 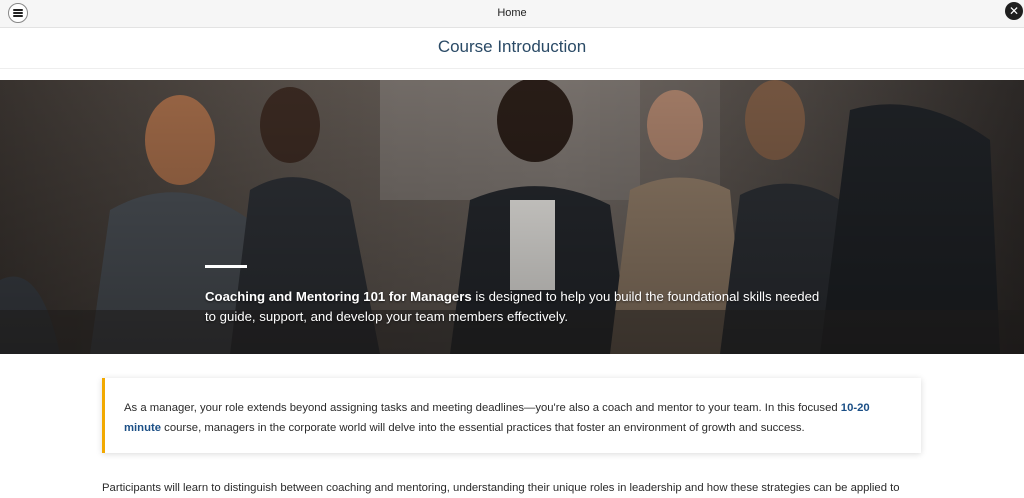 I want to click on close-icon: ✕, so click(x=1014, y=11).